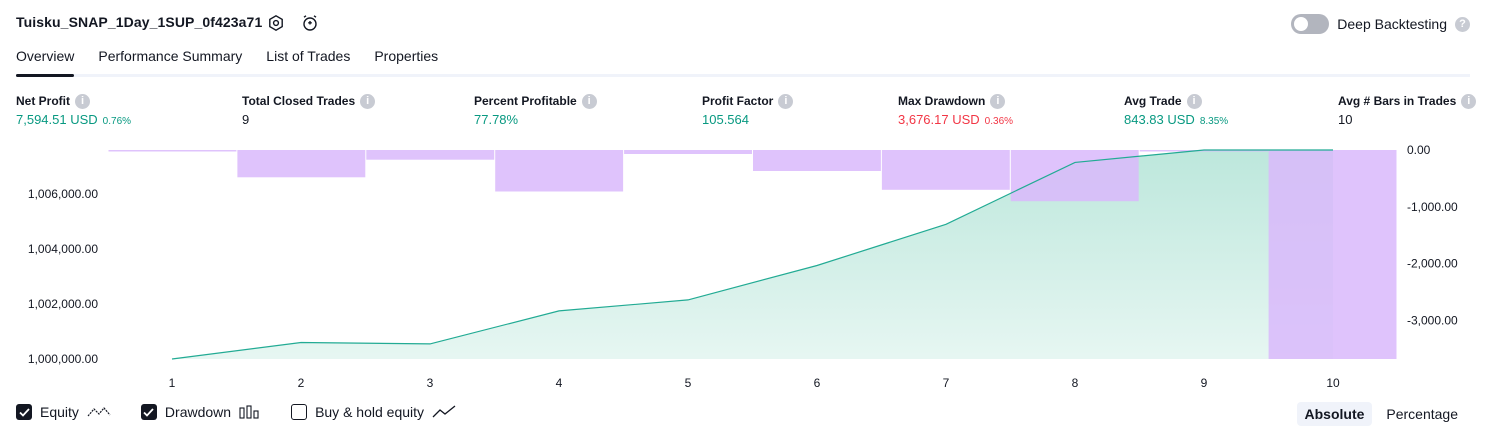 The image size is (1486, 438). Describe the element at coordinates (139, 22) in the screenshot. I see `strategy-title: Tuisku_SNAP_1Day_1SUP_0f423a71` at that location.